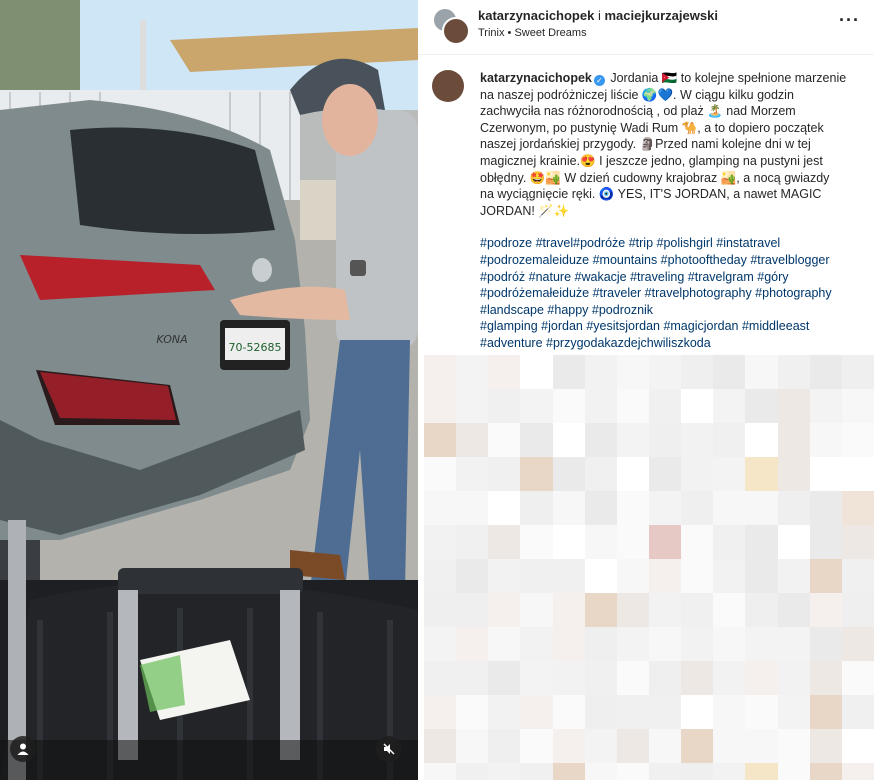 The image size is (874, 780). I want to click on user-tag-button, so click(23, 749).